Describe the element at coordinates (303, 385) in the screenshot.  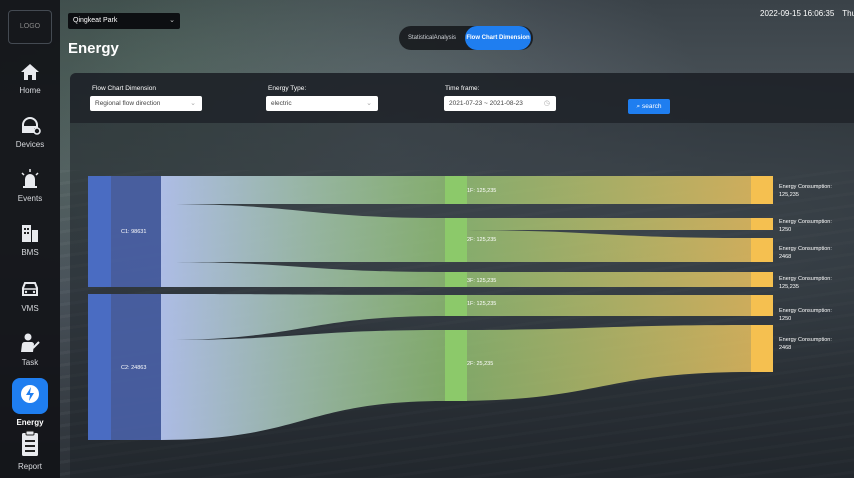
I see `flow-c2-2f` at that location.